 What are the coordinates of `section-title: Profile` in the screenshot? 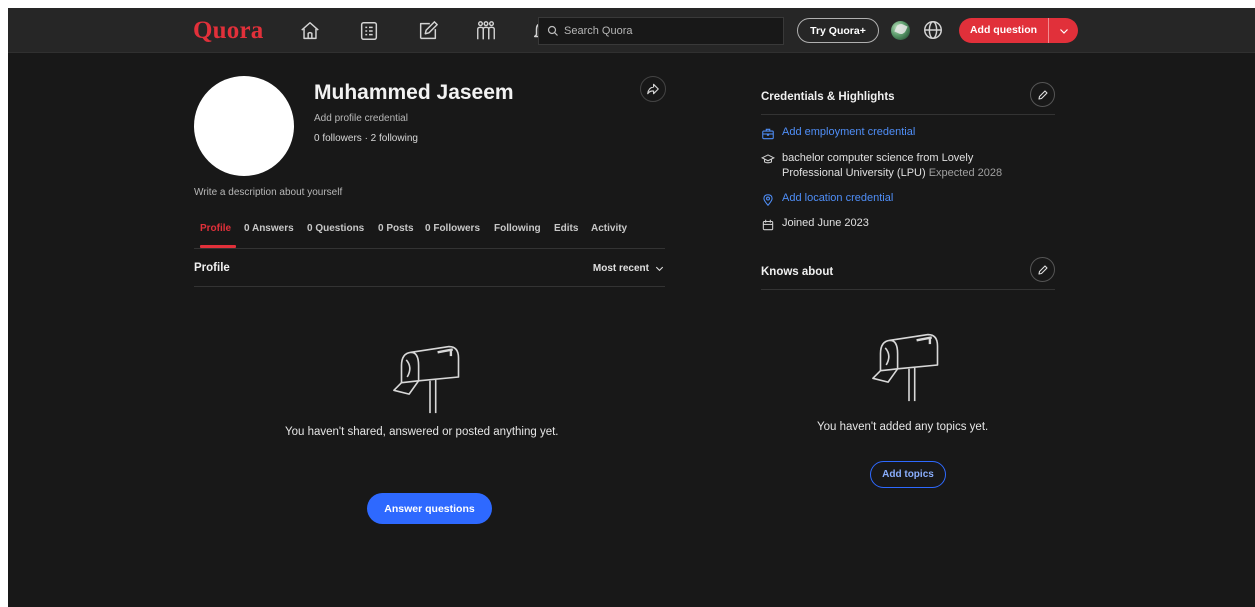 It's located at (212, 268).